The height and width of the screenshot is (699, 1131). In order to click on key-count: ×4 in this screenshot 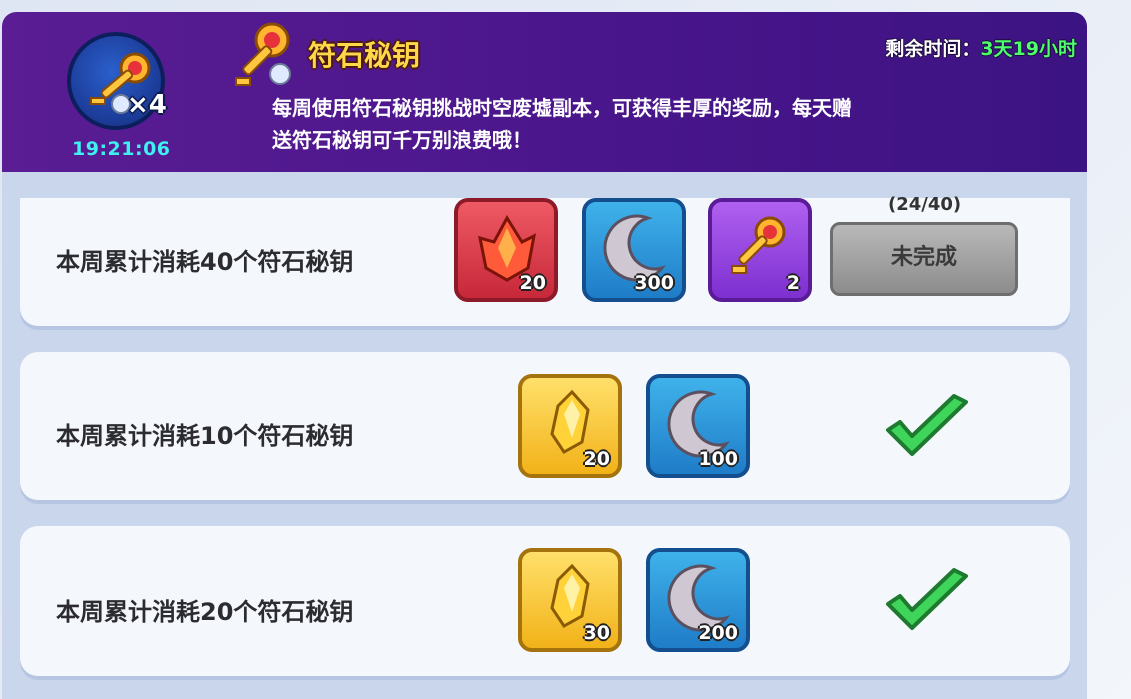, I will do `click(147, 105)`.